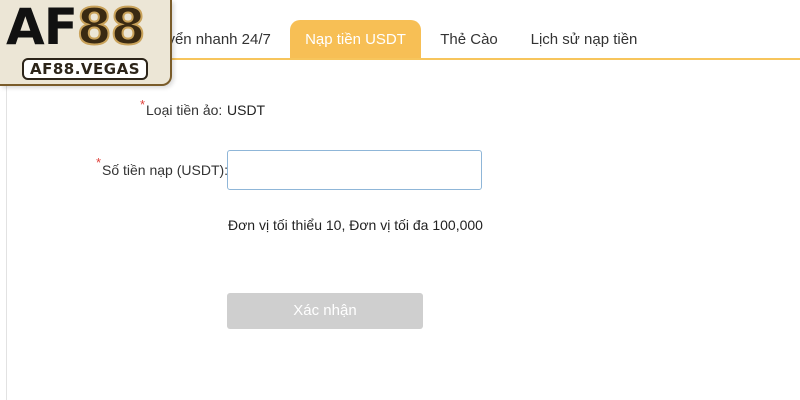  I want to click on currency-value: USDT, so click(246, 110).